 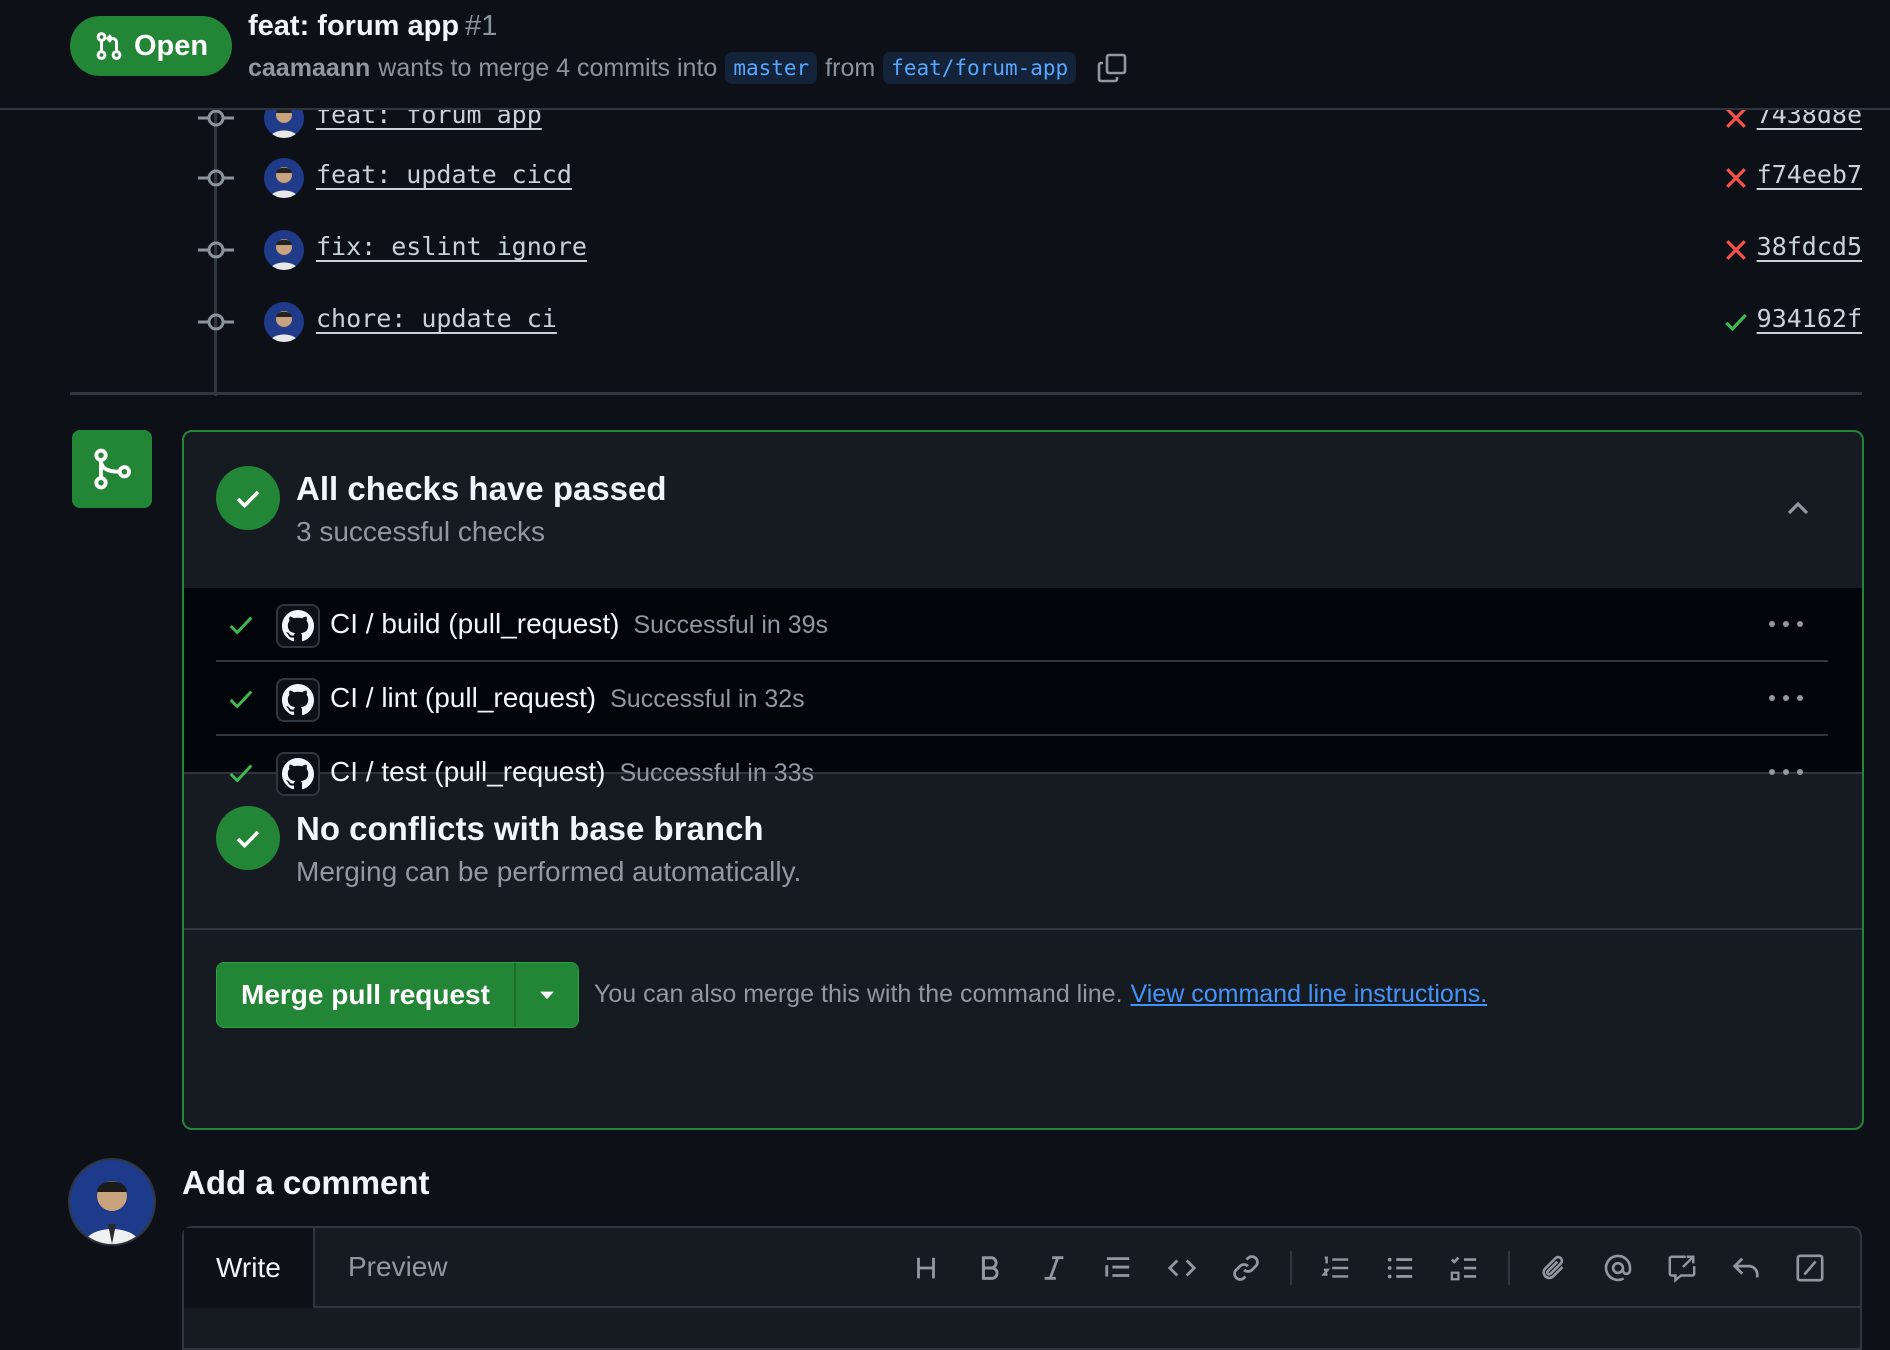 What do you see at coordinates (926, 1268) in the screenshot?
I see `heading-icon` at bounding box center [926, 1268].